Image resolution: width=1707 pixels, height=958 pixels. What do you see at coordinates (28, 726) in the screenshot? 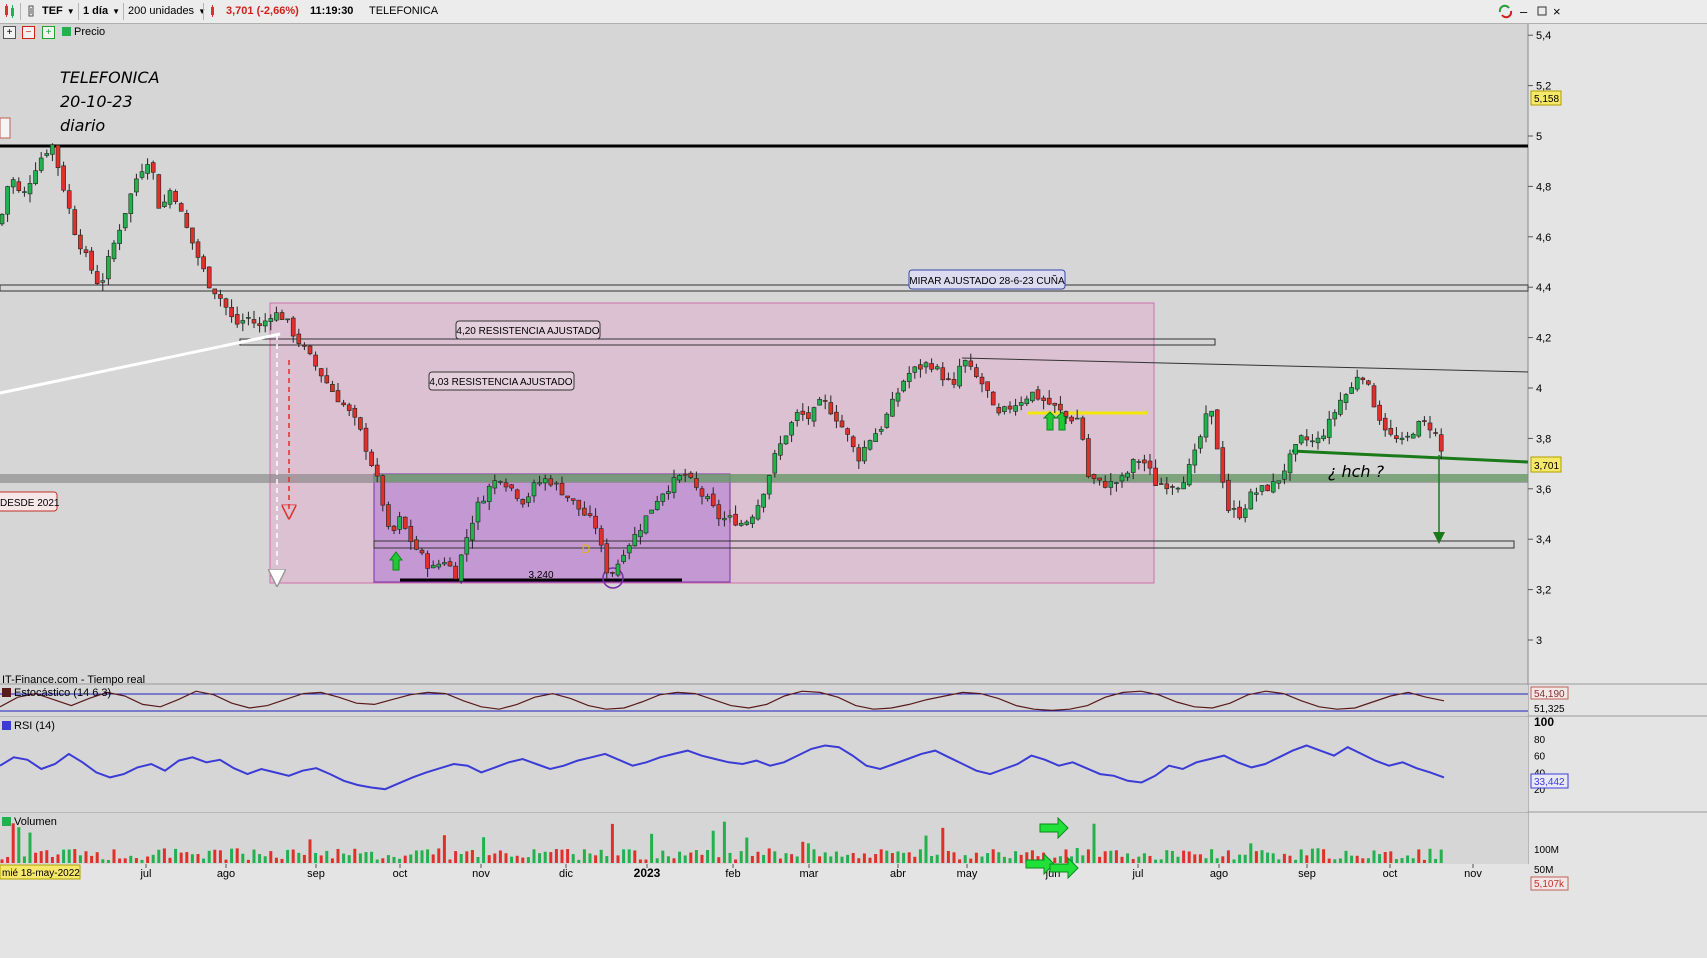
I see `rsi-legend: RSI (14)` at bounding box center [28, 726].